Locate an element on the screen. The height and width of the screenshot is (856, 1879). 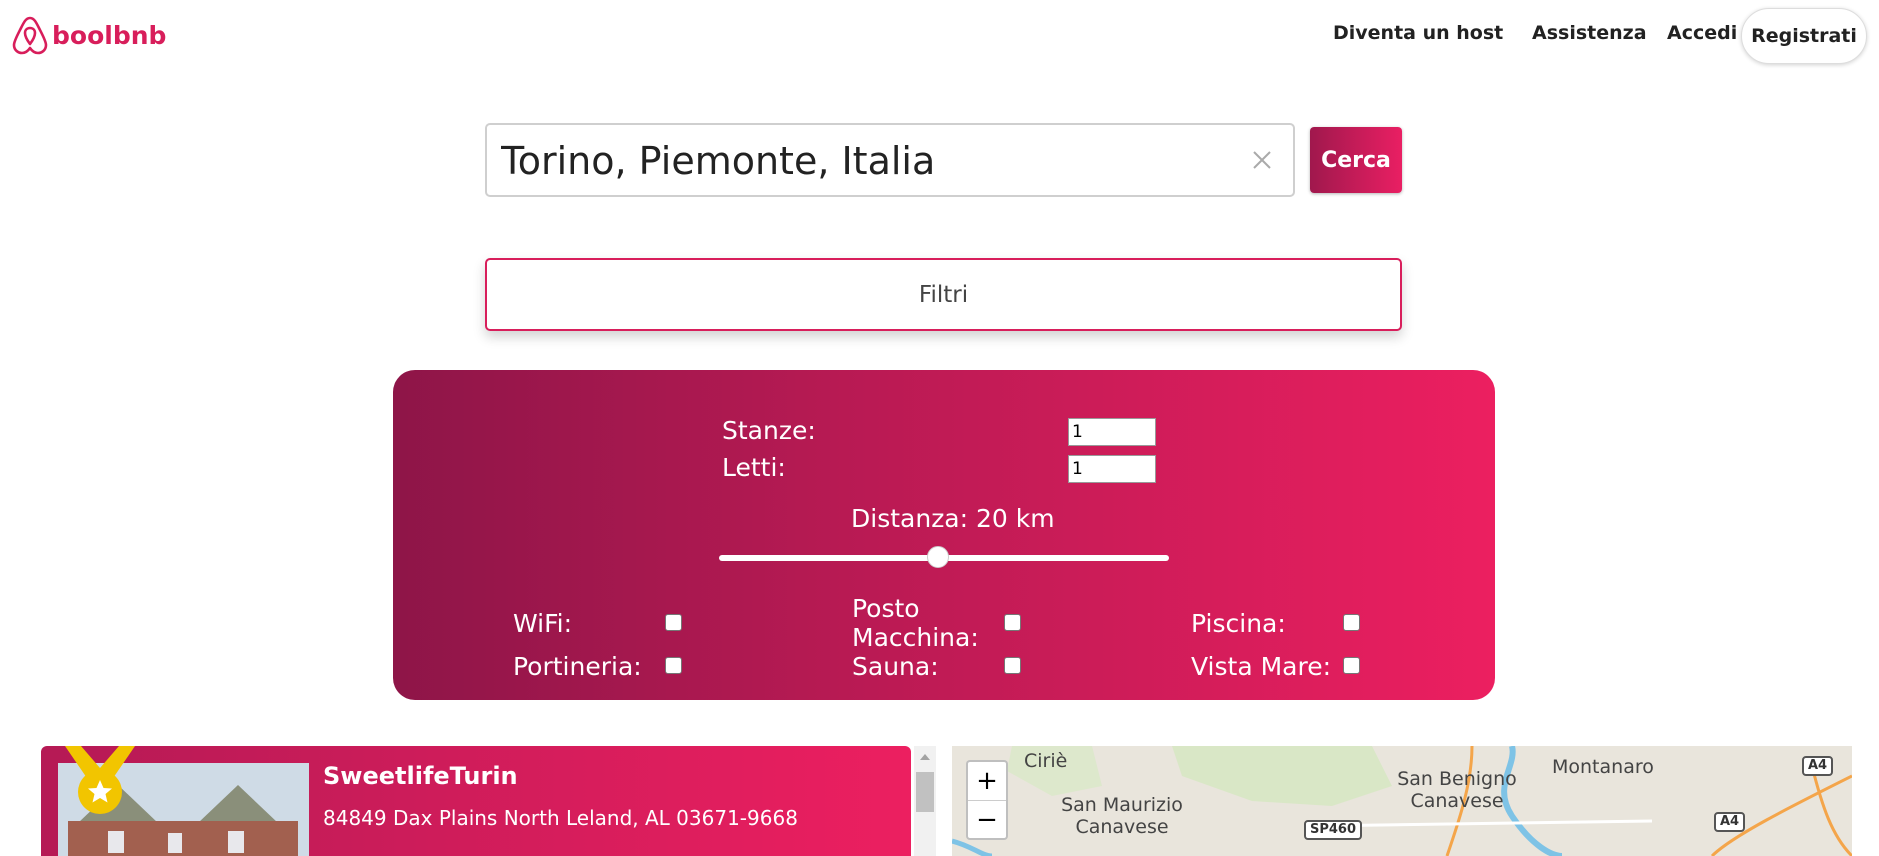
rooms-input is located at coordinates (1112, 432).